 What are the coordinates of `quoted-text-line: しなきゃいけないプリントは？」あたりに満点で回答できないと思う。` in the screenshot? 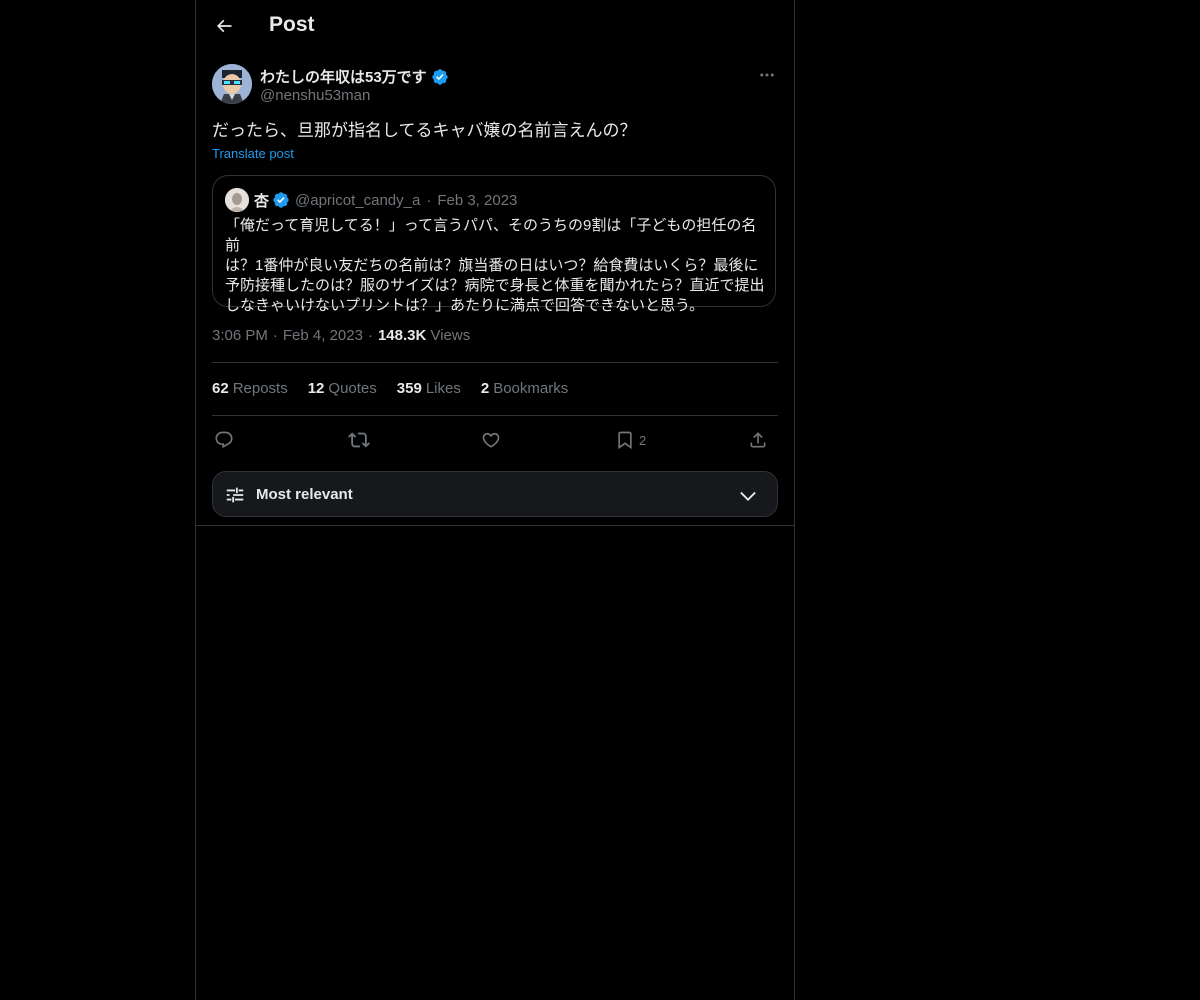 It's located at (465, 305).